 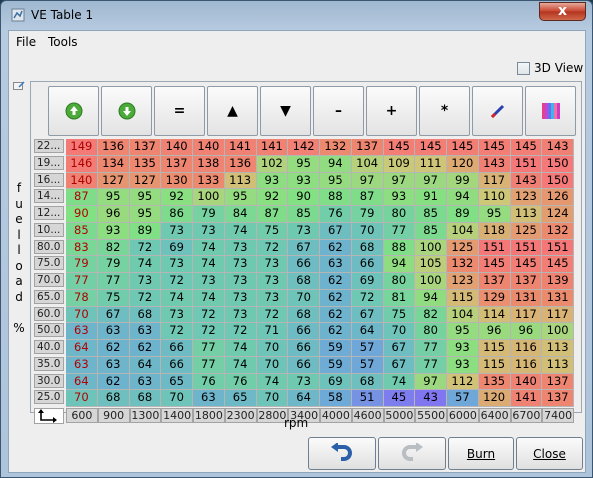 I want to click on table-cell: 94, so click(x=463, y=197).